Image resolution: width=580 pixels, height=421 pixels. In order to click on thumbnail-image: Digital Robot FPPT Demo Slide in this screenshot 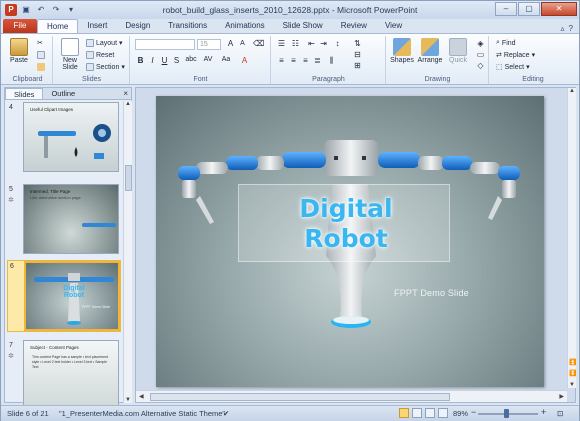, I will do `click(72, 296)`.